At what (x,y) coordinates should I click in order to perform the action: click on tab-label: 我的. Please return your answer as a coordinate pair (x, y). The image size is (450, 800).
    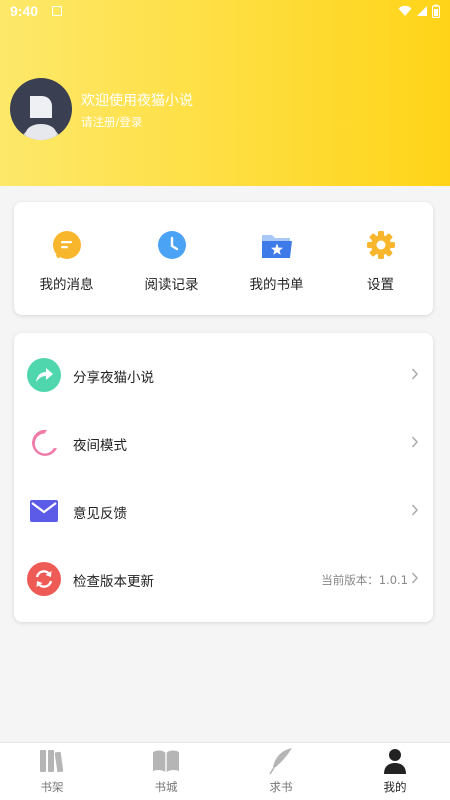
    Looking at the image, I should click on (395, 787).